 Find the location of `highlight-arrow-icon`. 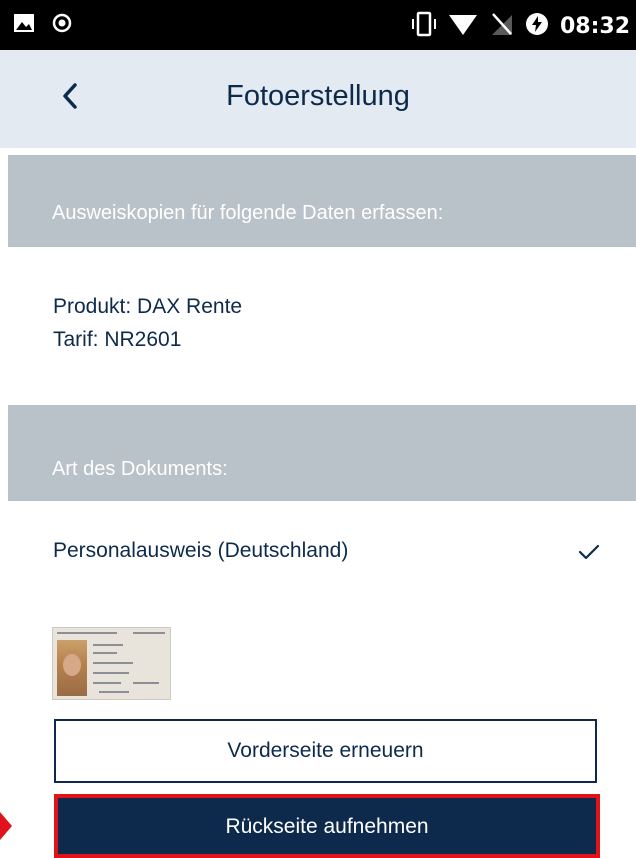

highlight-arrow-icon is located at coordinates (6, 826).